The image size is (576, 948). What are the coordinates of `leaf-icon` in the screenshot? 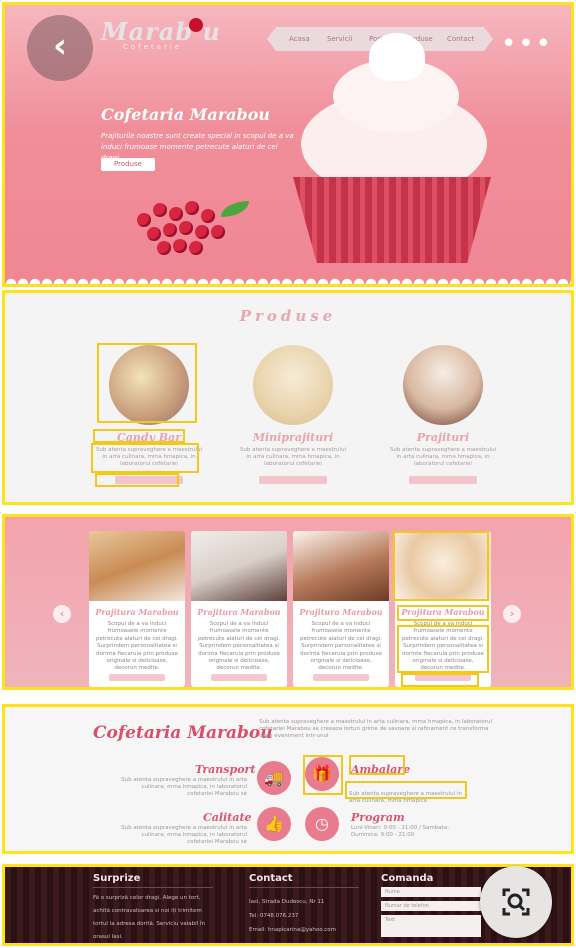 It's located at (235, 209).